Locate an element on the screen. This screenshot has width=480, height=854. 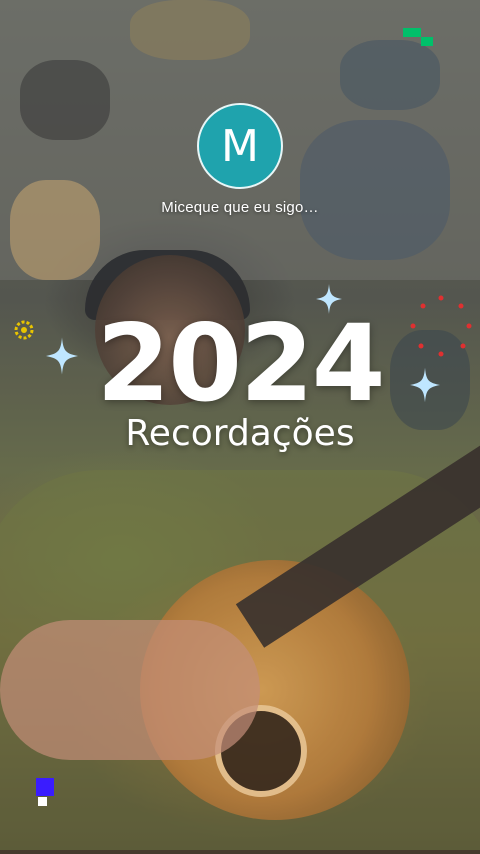
avatar-initial: M is located at coordinates (240, 146).